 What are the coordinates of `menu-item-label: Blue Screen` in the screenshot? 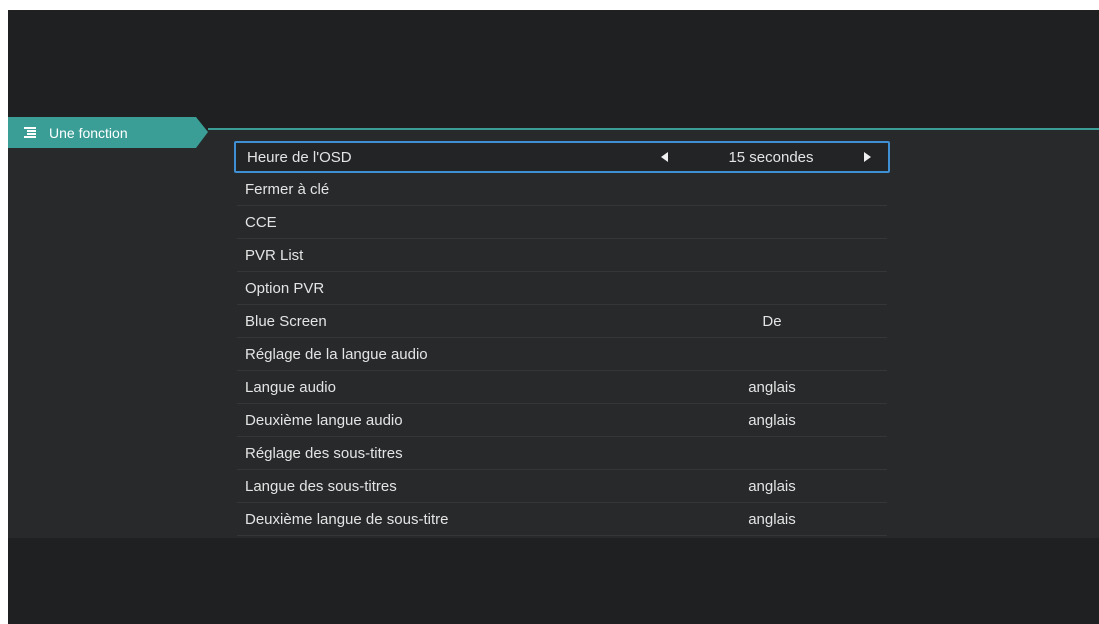 It's located at (286, 321).